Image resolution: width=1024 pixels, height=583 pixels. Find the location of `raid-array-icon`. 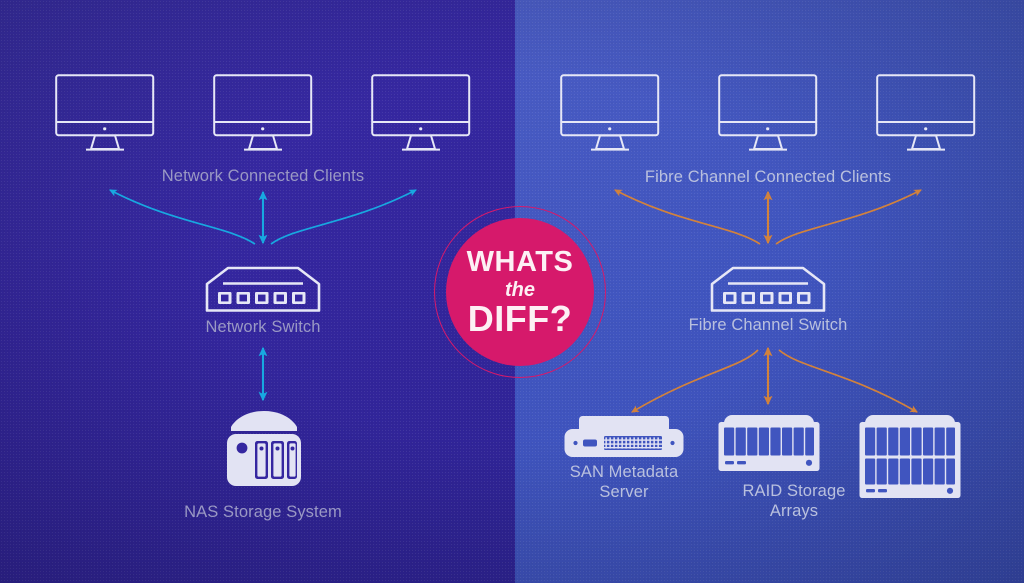

raid-array-icon is located at coordinates (769, 443).